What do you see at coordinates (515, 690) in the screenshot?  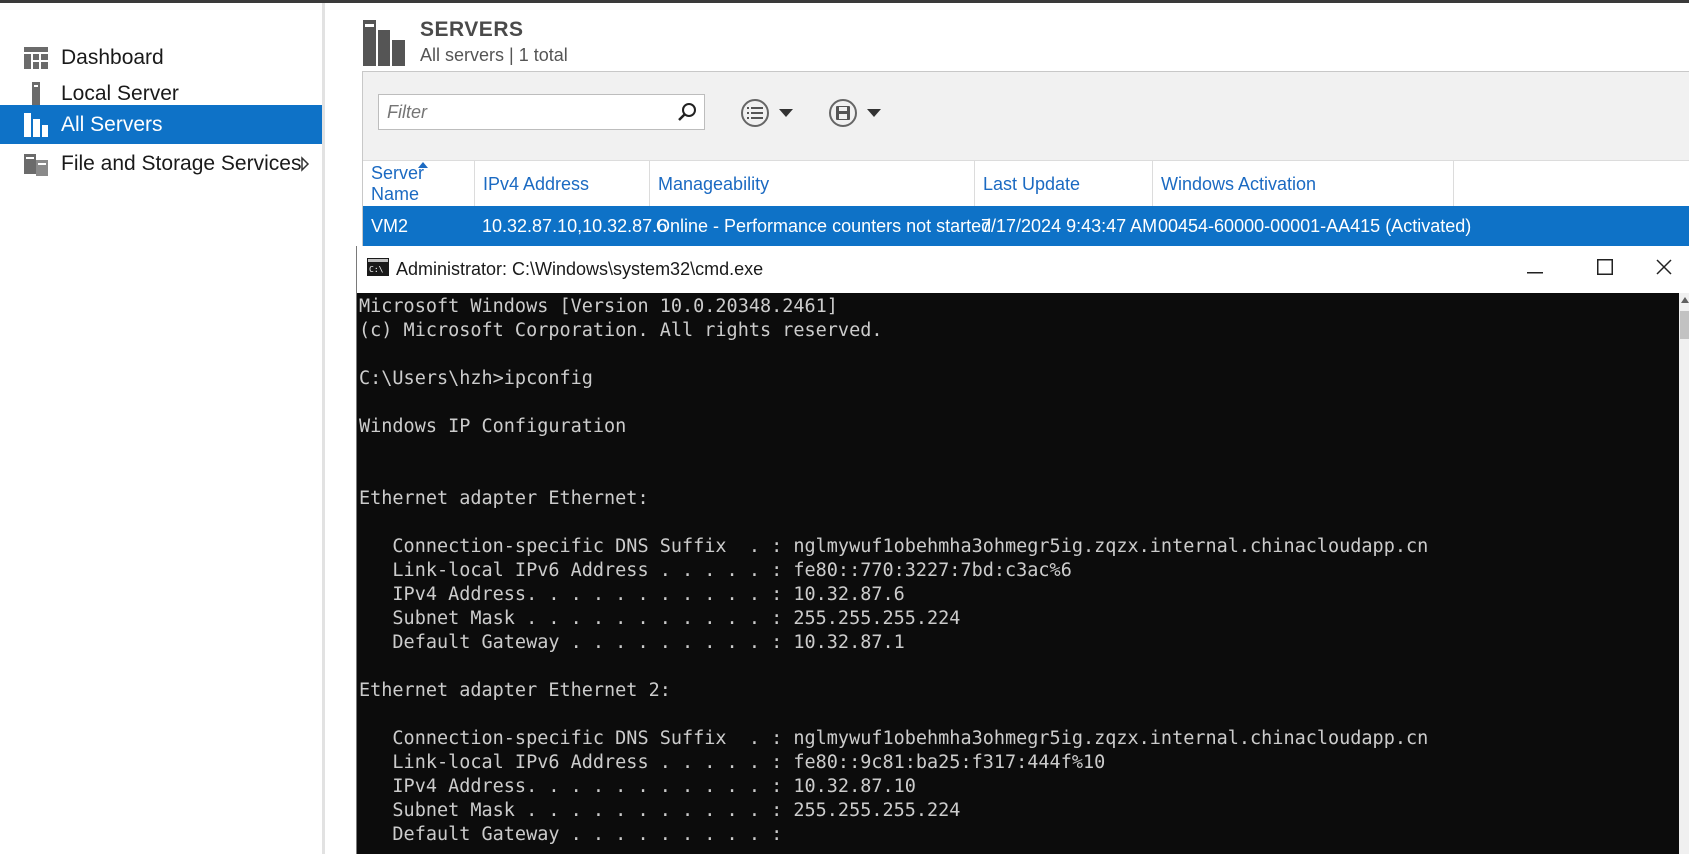 I see `console-line: Ethernet adapter Ethernet 2:` at bounding box center [515, 690].